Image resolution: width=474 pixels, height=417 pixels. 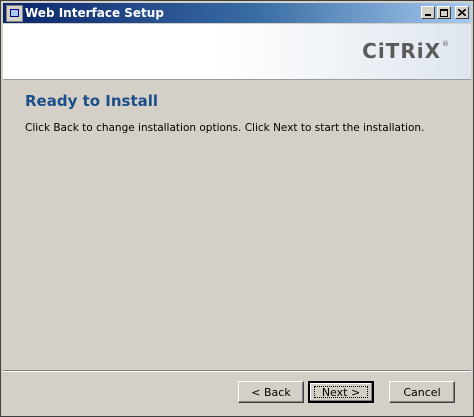 What do you see at coordinates (94, 13) in the screenshot?
I see `window-title: Web Interface Setup` at bounding box center [94, 13].